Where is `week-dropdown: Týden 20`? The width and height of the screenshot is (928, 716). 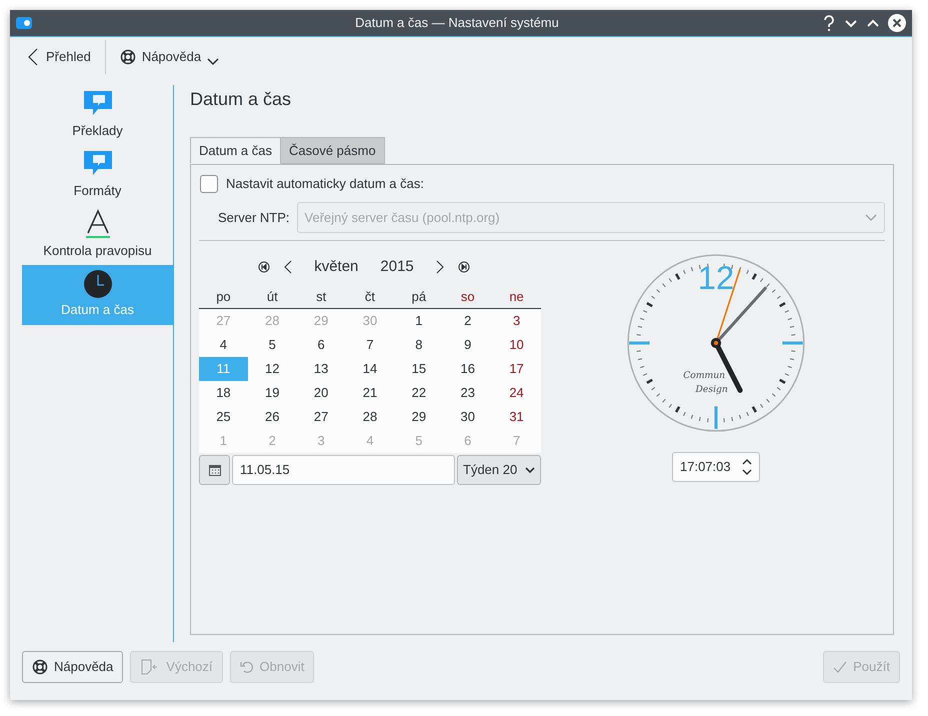
week-dropdown: Týden 20 is located at coordinates (499, 470).